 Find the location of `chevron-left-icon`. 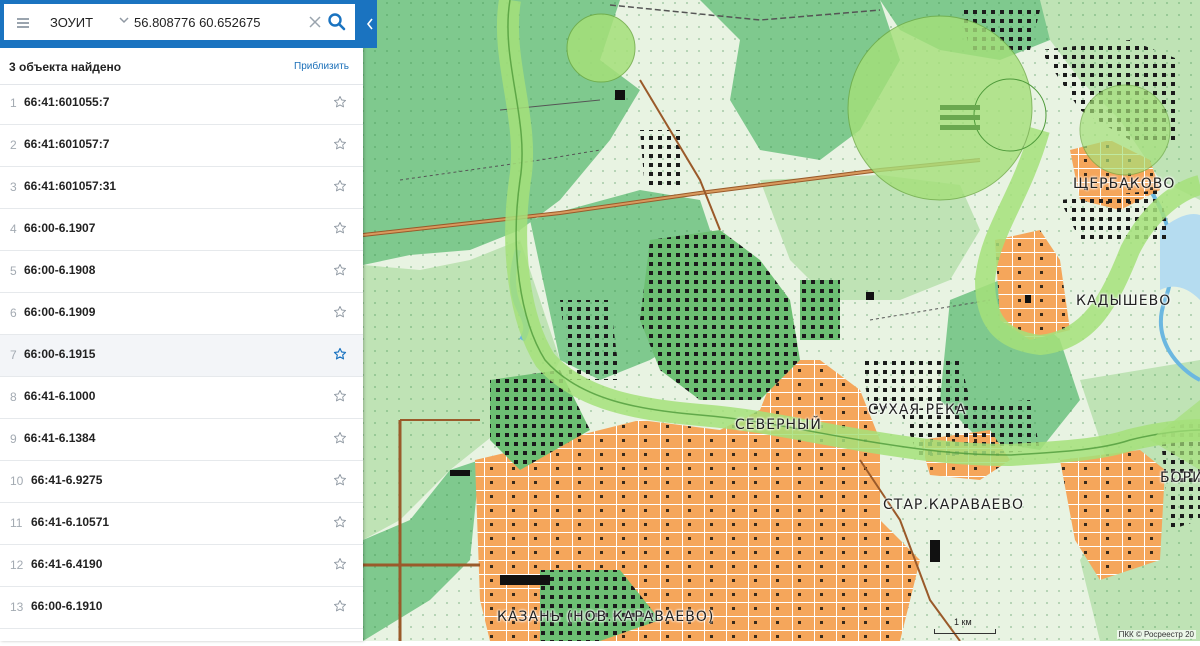

chevron-left-icon is located at coordinates (369, 24).